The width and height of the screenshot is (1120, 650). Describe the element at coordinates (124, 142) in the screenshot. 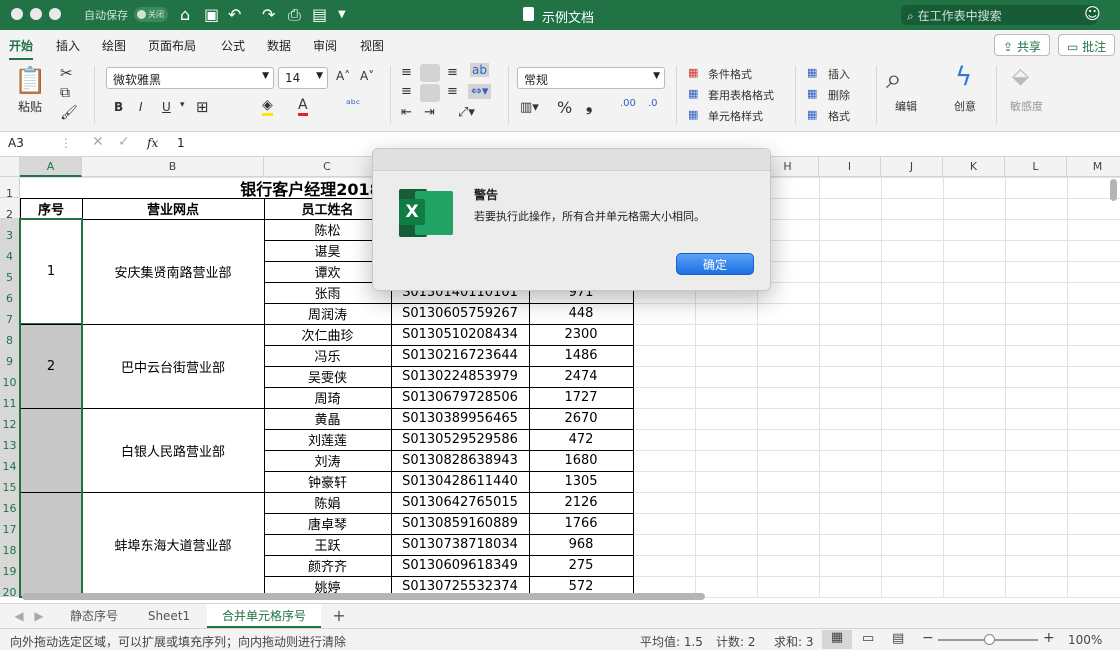

I see `confirm-icon: ✓` at that location.